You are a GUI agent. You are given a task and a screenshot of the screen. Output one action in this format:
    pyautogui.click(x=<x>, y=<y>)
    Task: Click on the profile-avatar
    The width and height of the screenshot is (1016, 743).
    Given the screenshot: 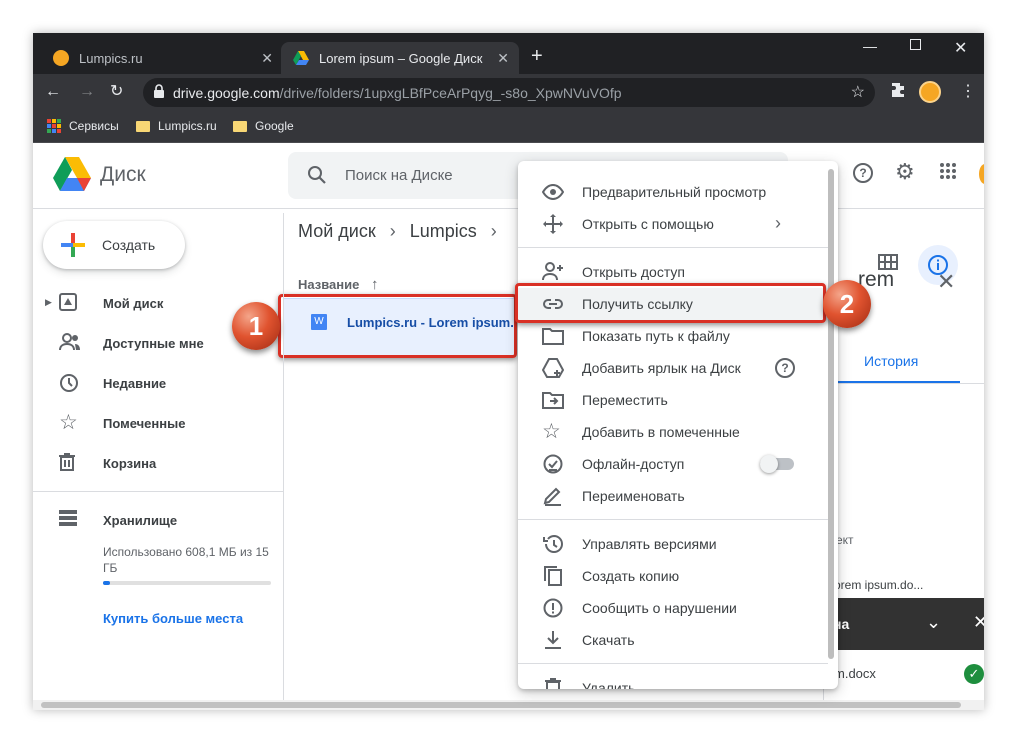 What is the action you would take?
    pyautogui.click(x=930, y=92)
    